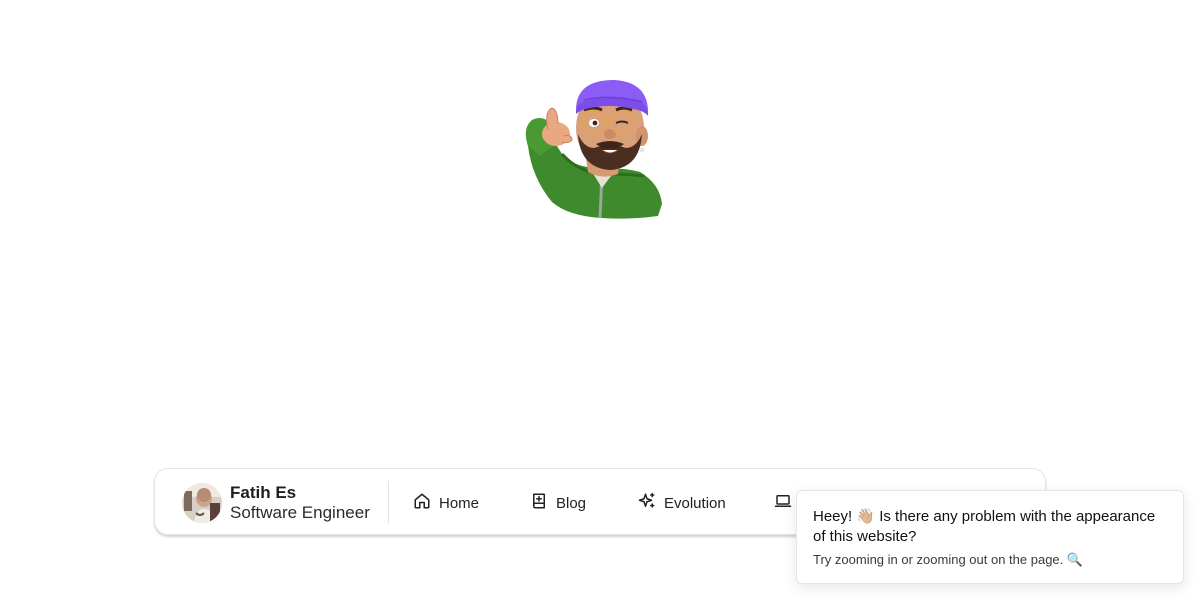 The image size is (1200, 600). Describe the element at coordinates (647, 503) in the screenshot. I see `sparkles-icon` at that location.